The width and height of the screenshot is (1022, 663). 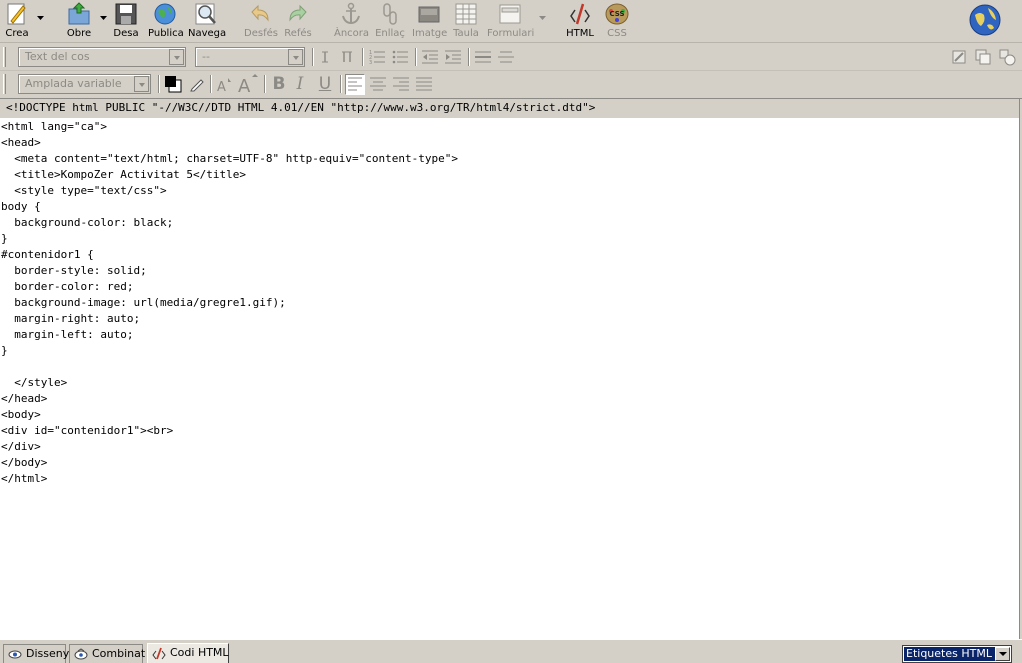 What do you see at coordinates (79, 13) in the screenshot?
I see `open-folder-icon` at bounding box center [79, 13].